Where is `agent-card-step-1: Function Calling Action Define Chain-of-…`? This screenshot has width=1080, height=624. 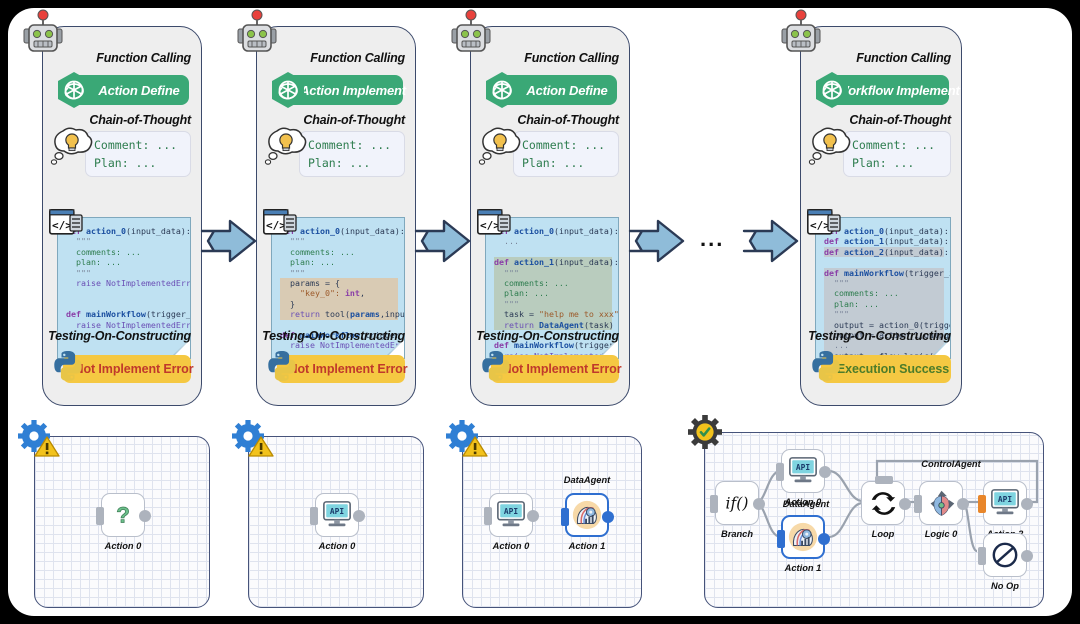 agent-card-step-1: Function Calling Action Define Chain-of-… is located at coordinates (112, 207).